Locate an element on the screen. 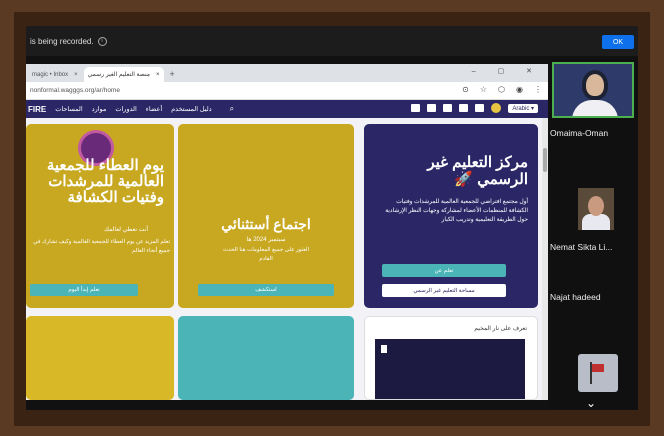  browser-toolbar-icons: ⊙ ☆ ⬡ ◉ ⋮ is located at coordinates (502, 89).